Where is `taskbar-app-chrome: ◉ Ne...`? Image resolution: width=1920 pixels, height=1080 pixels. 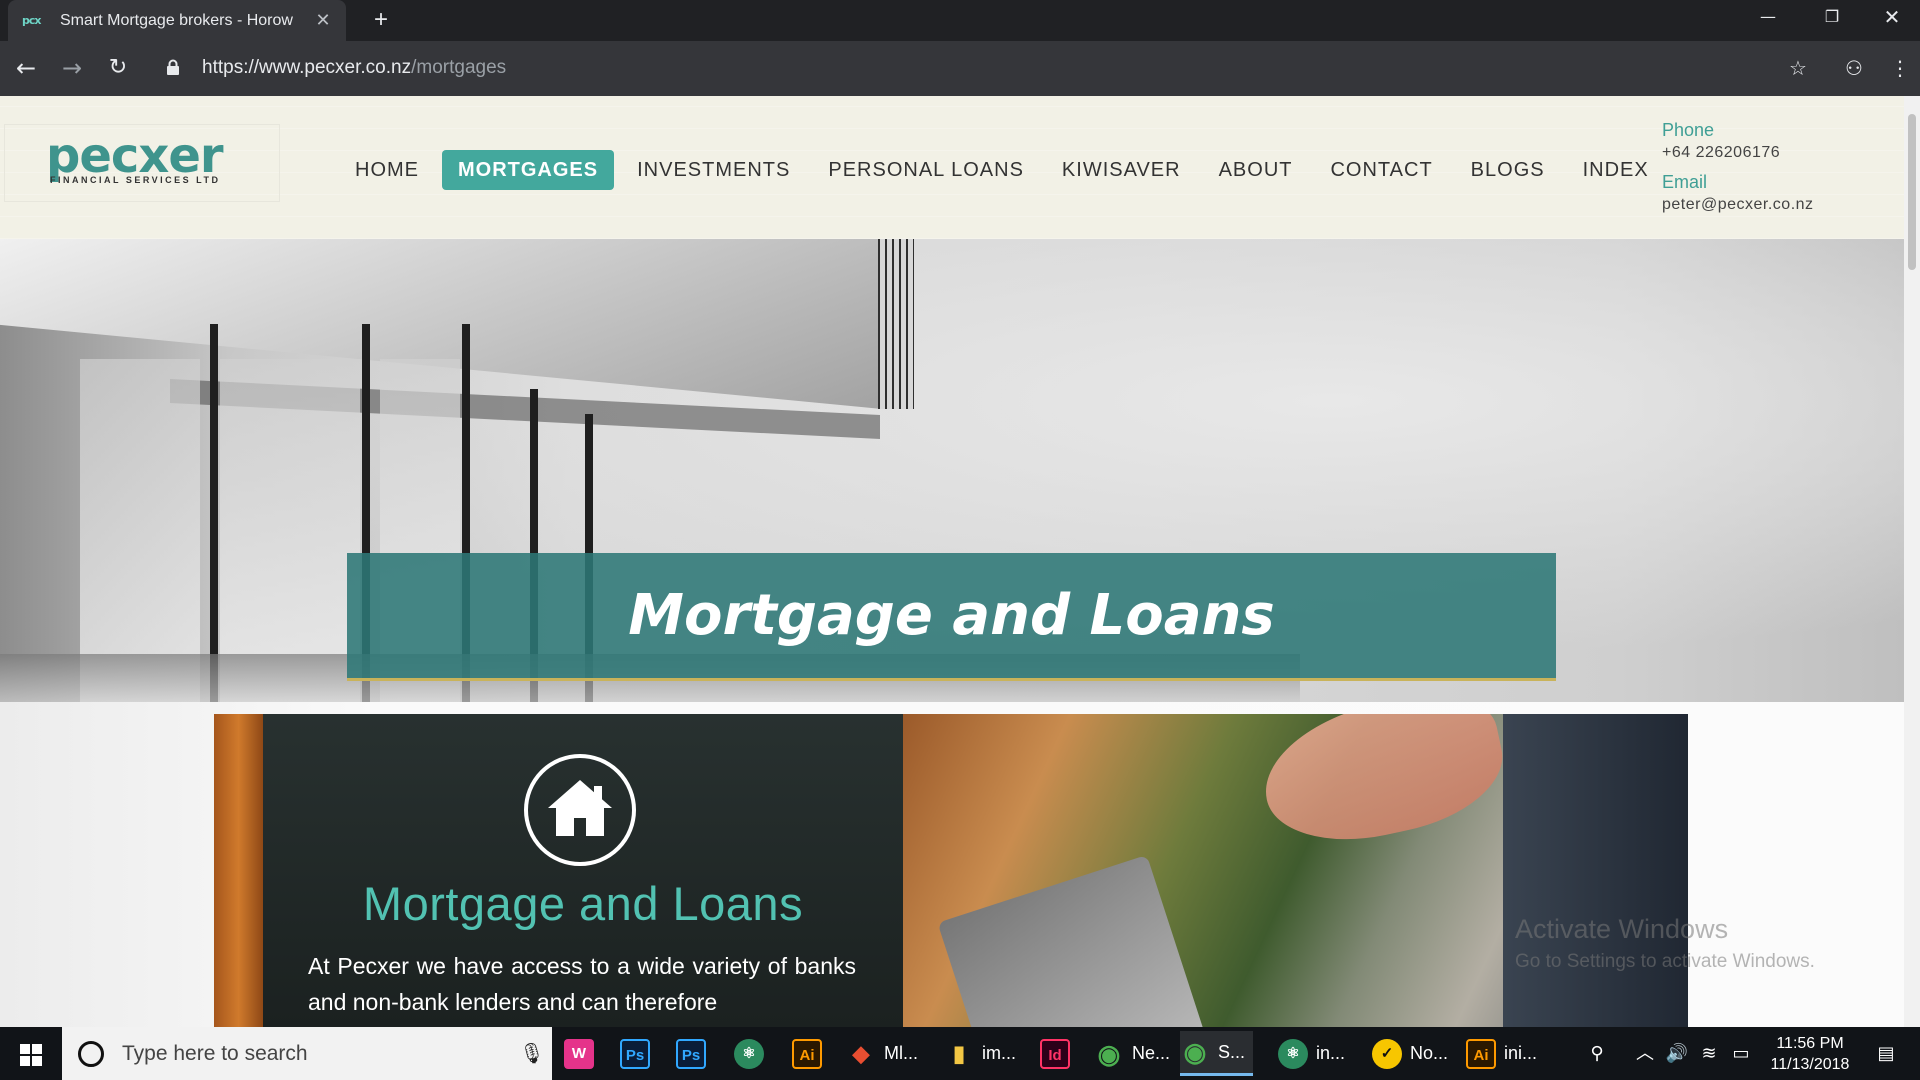 taskbar-app-chrome: ◉ Ne... is located at coordinates (1132, 1053).